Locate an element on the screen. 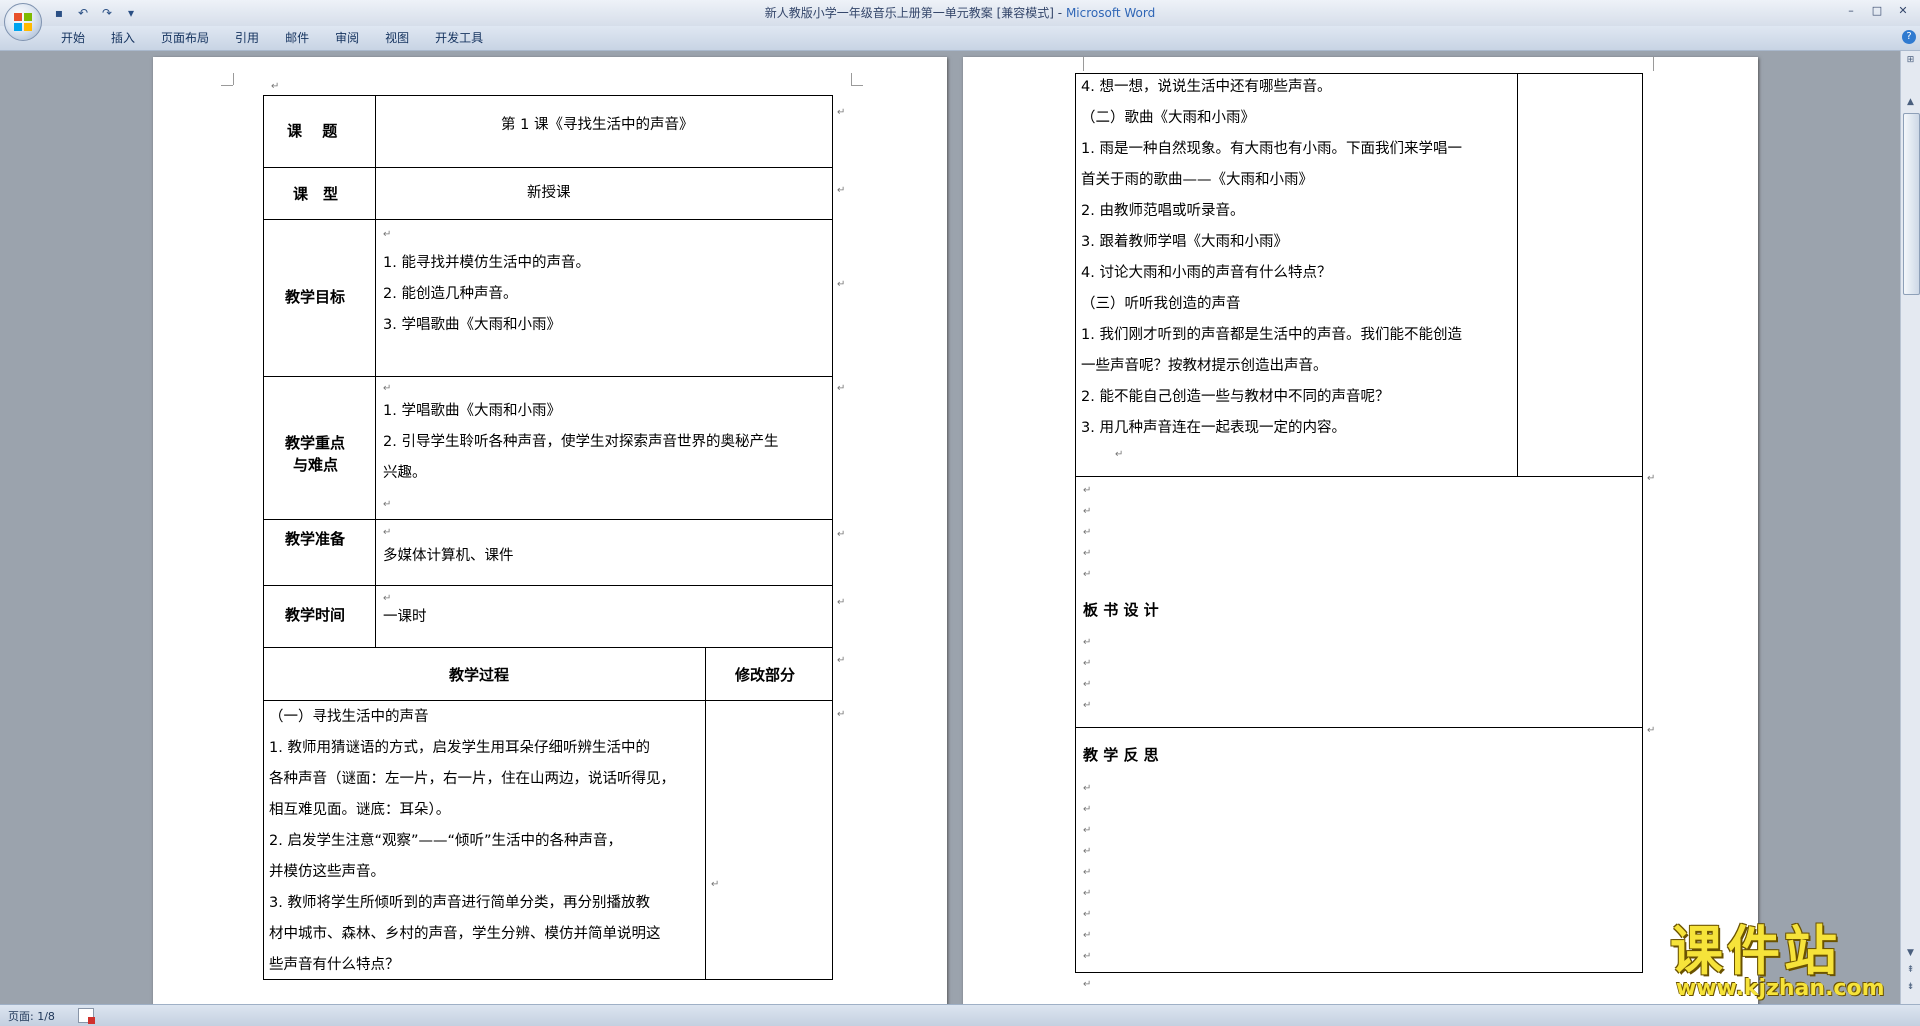  scroll-down-button: ▼ is located at coordinates (1910, 953).